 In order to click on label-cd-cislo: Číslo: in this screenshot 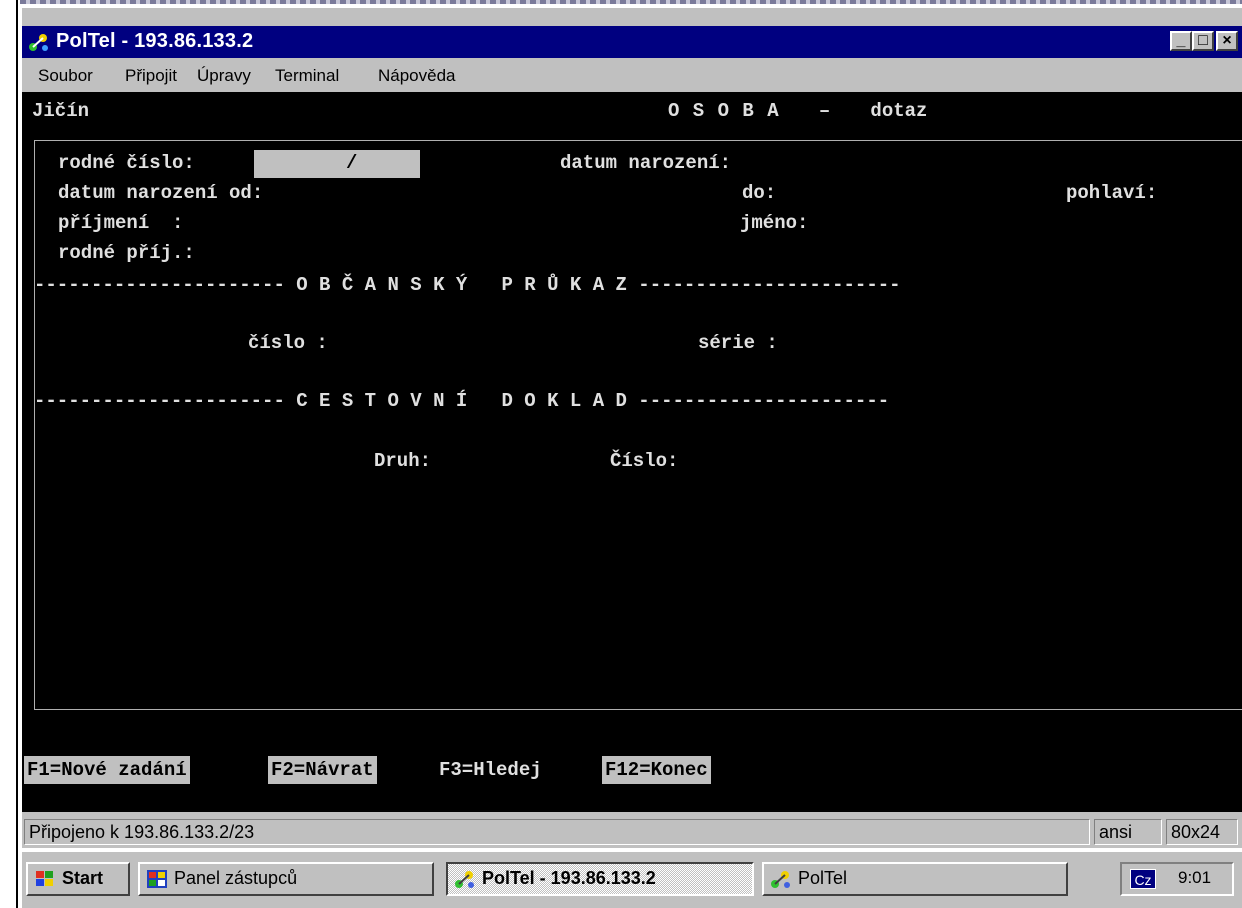, I will do `click(644, 461)`.